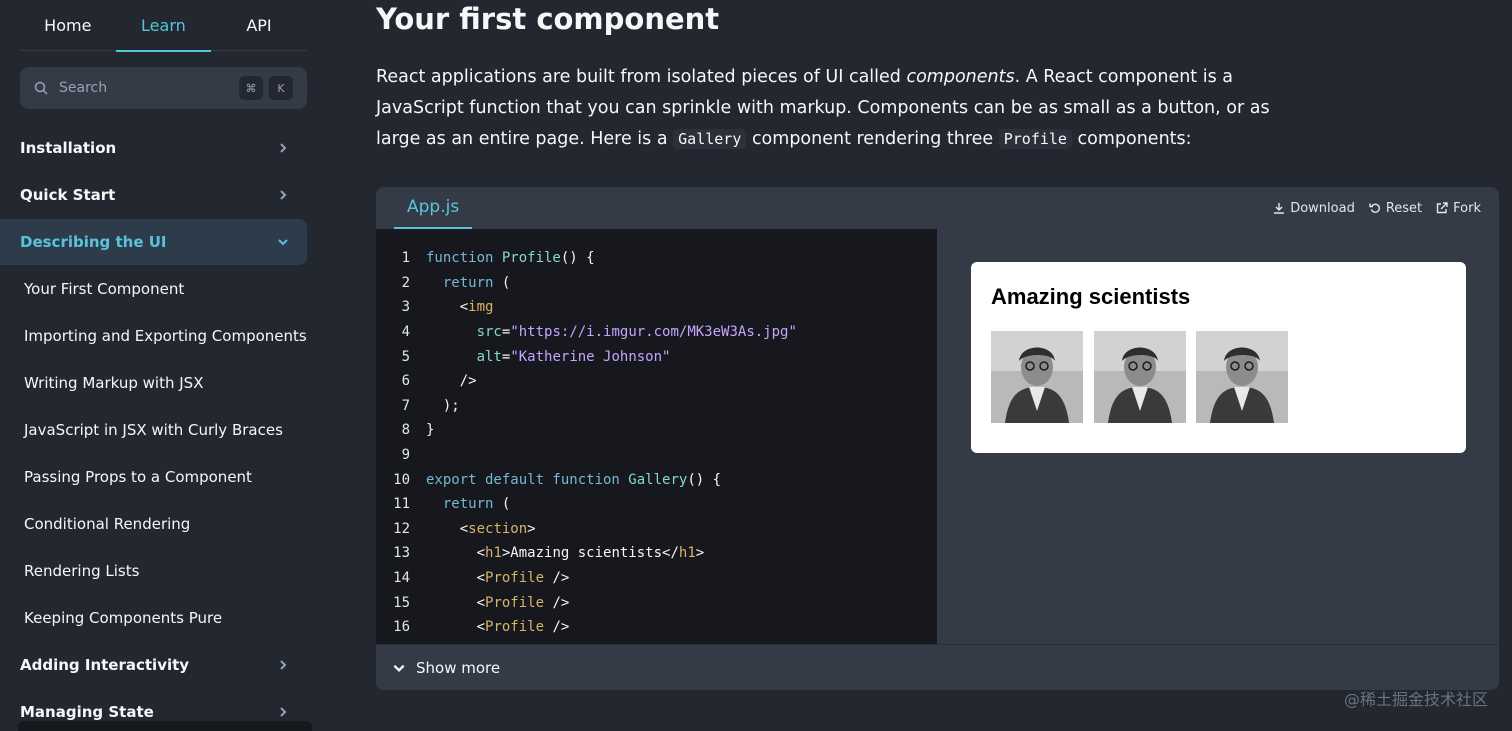 The width and height of the screenshot is (1512, 731). Describe the element at coordinates (405, 381) in the screenshot. I see `line-number: 6` at that location.